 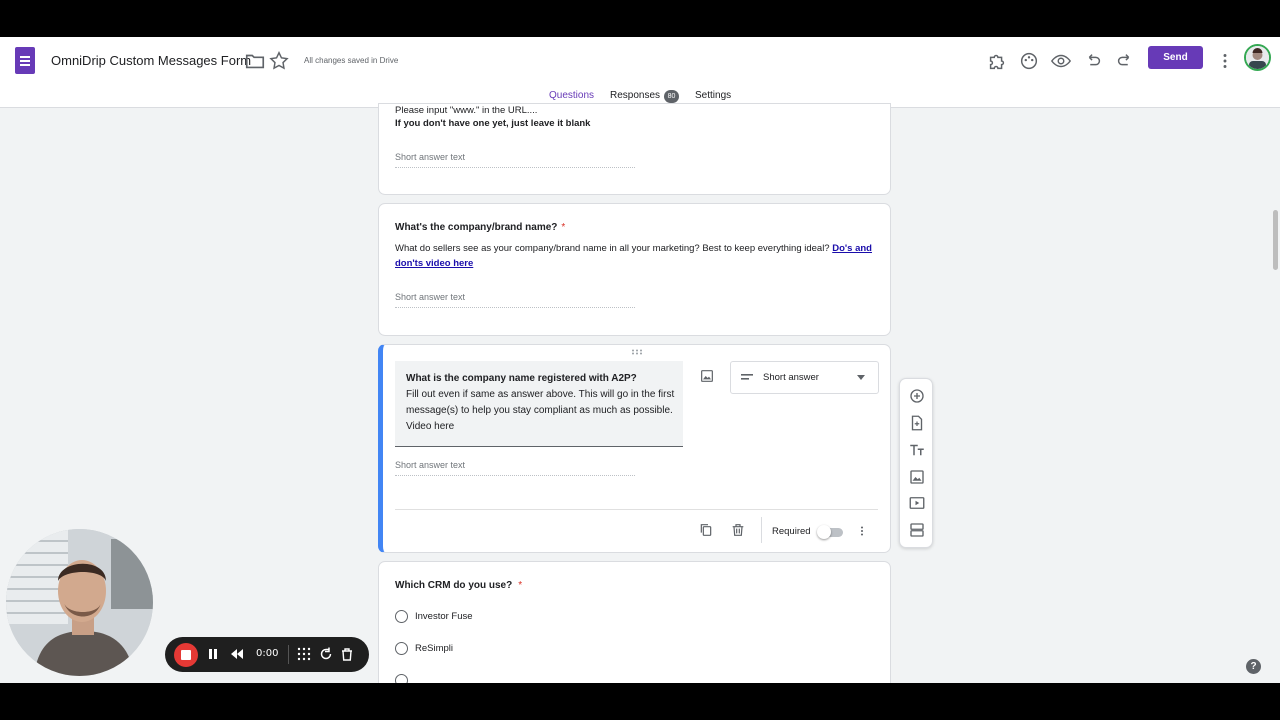 I want to click on save-status: All changes saved in Drive, so click(x=351, y=60).